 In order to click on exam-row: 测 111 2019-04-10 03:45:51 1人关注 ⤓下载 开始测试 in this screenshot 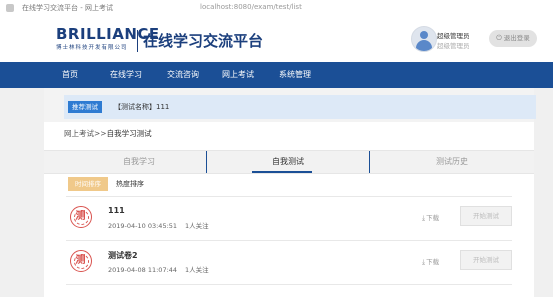, I will do `click(289, 220)`.